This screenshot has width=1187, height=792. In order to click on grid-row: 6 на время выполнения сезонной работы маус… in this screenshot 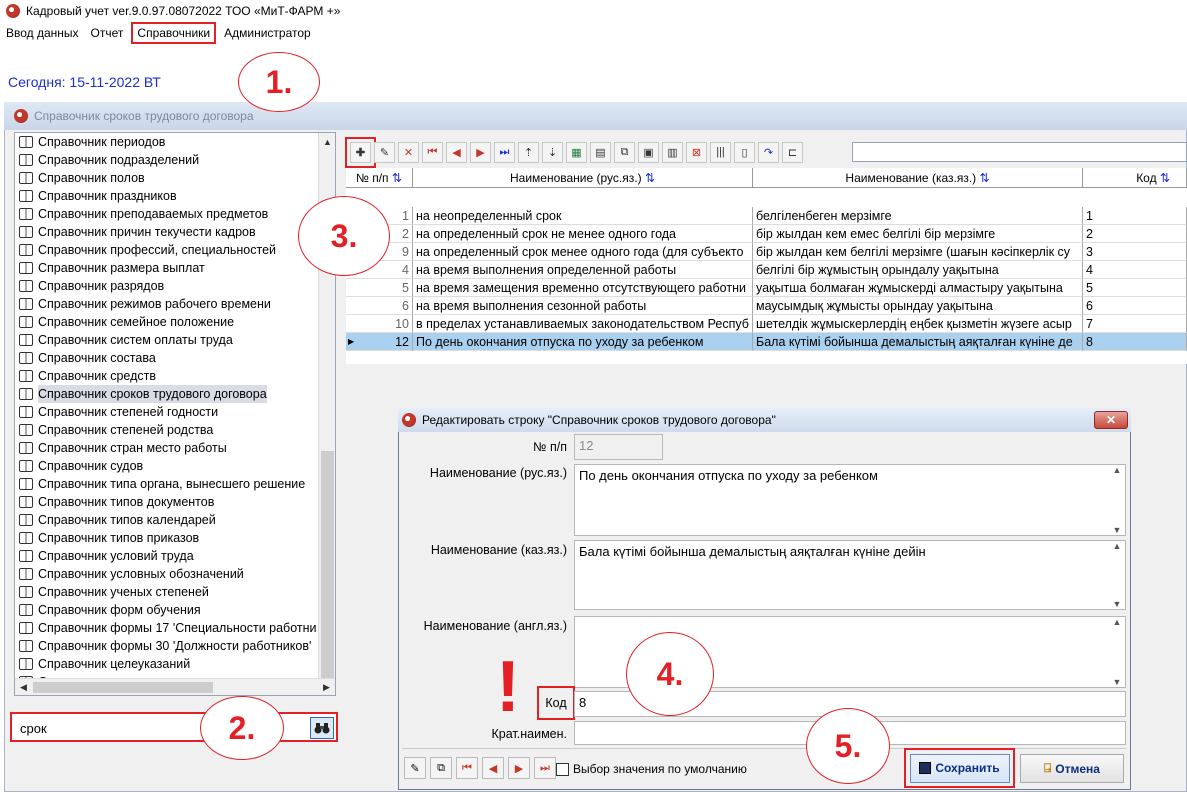, I will do `click(766, 306)`.